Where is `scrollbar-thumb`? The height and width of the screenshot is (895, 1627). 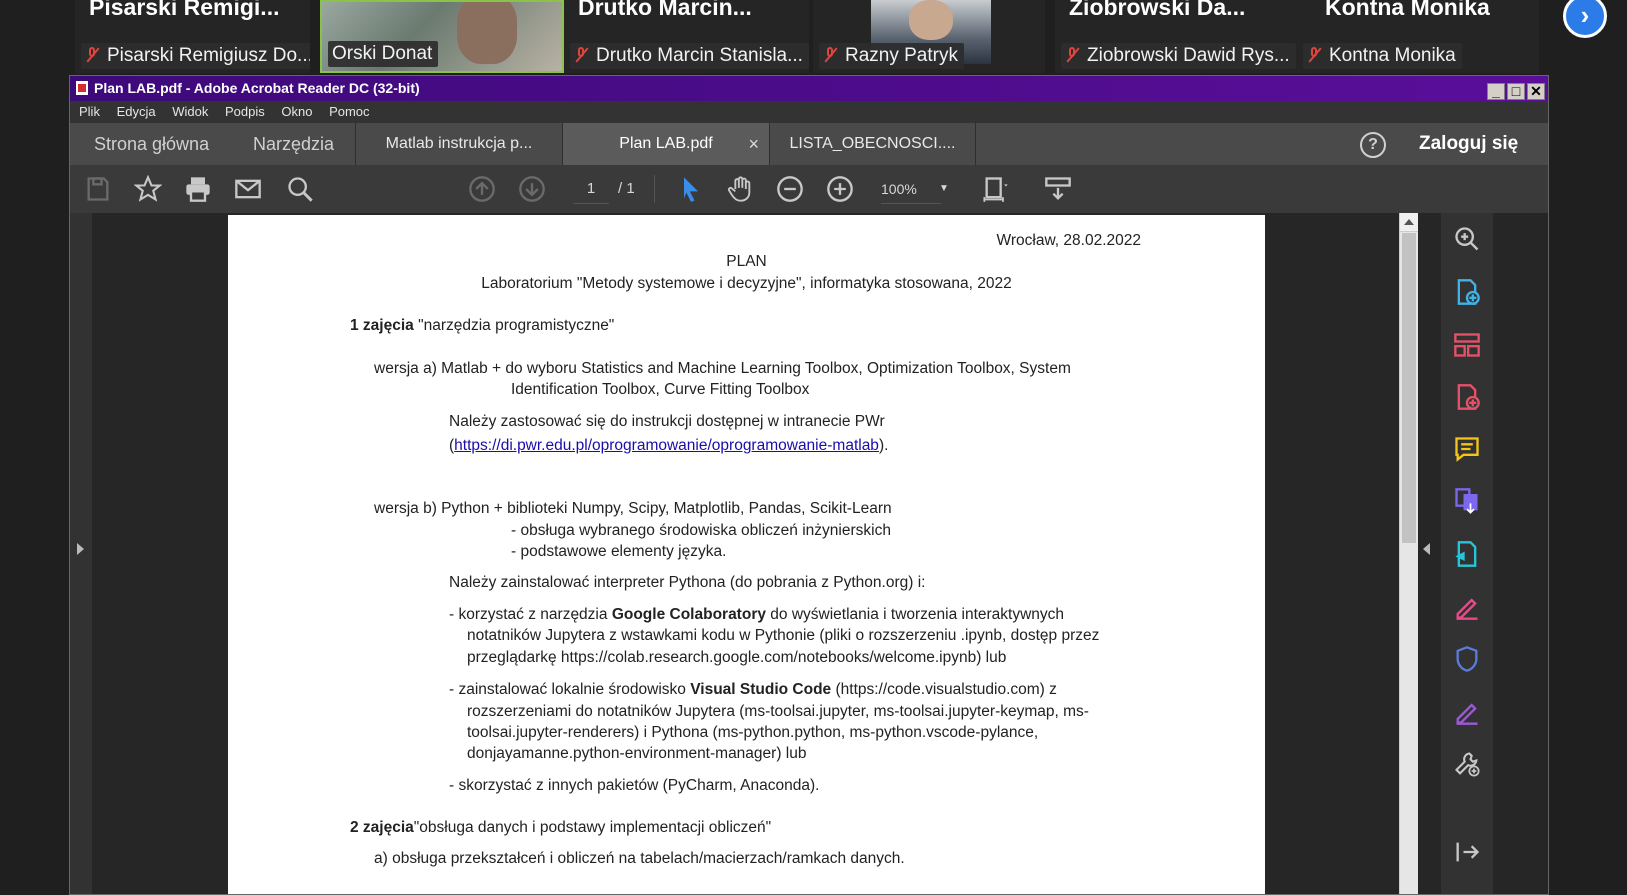
scrollbar-thumb is located at coordinates (1409, 388).